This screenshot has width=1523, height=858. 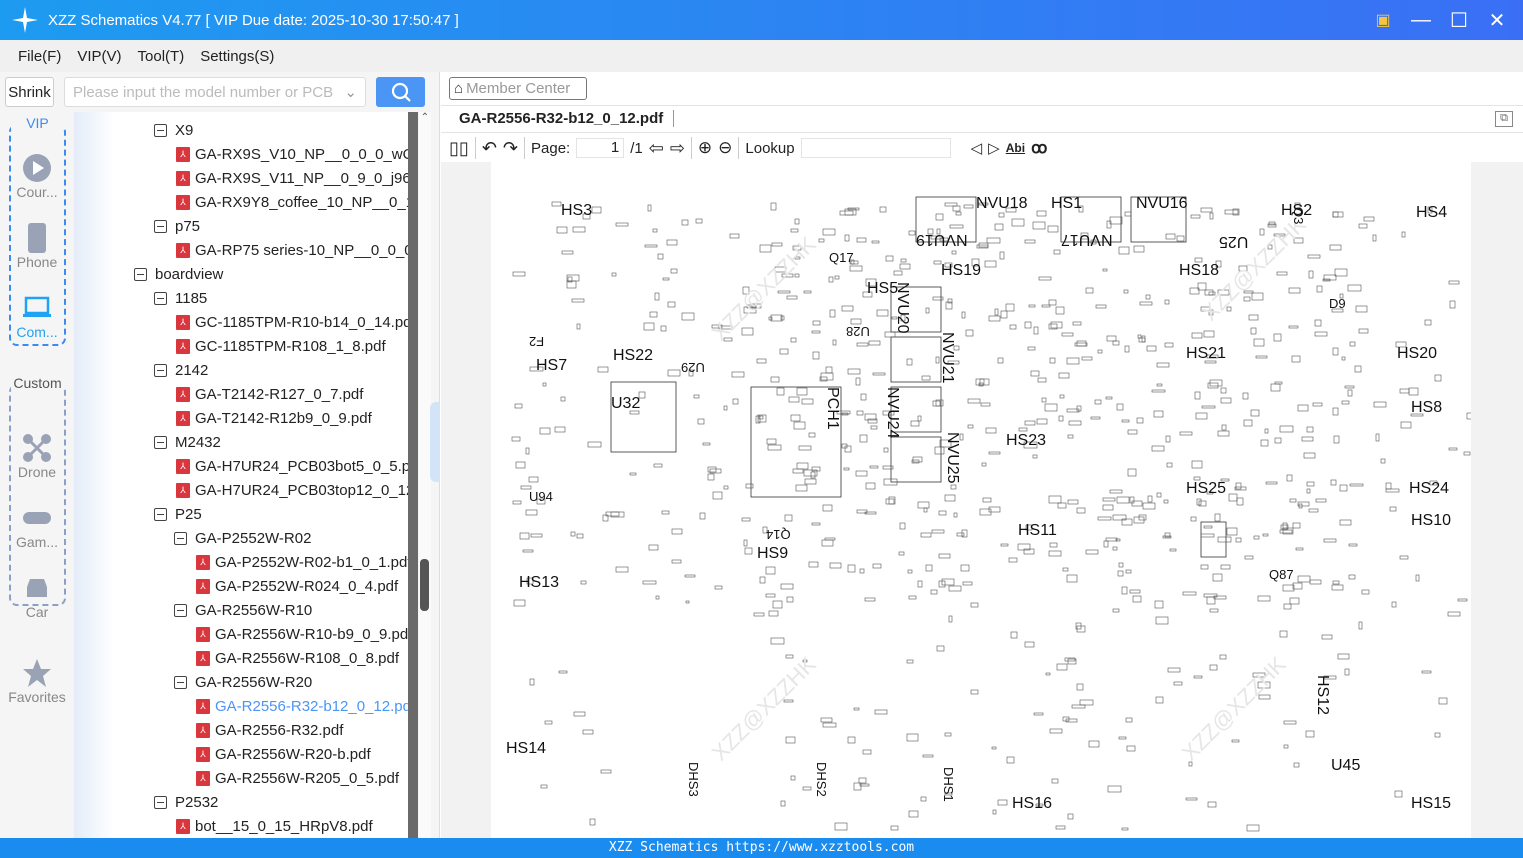 What do you see at coordinates (626, 403) in the screenshot?
I see `schematic-label: U32` at bounding box center [626, 403].